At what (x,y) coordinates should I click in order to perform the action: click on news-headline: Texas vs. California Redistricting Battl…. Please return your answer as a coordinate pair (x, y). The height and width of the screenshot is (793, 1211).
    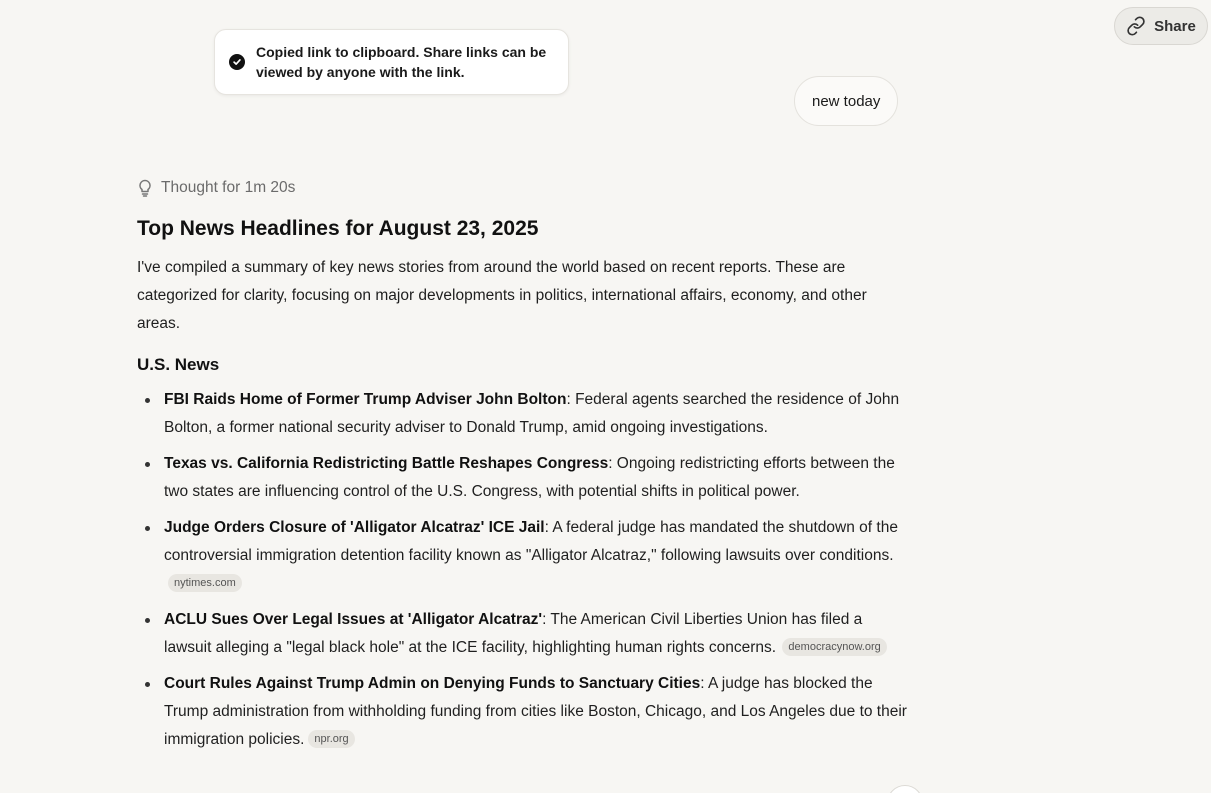
    Looking at the image, I should click on (386, 463).